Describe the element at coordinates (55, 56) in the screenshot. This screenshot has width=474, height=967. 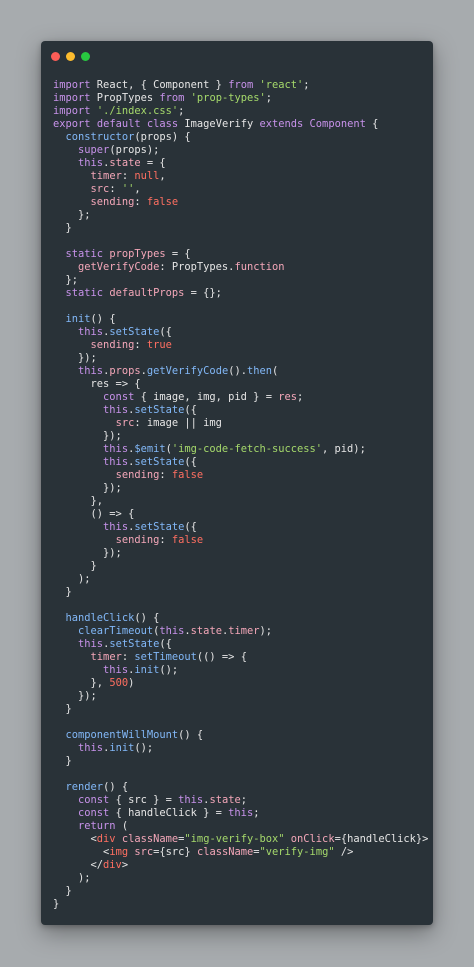
I see `close-dot` at that location.